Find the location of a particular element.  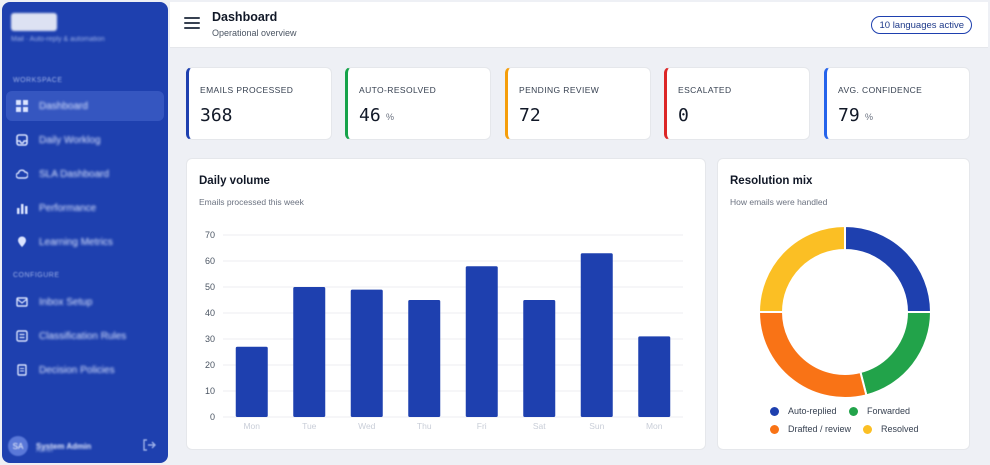

sidebar-item-decision-policies: Decision Policies is located at coordinates (85, 370).